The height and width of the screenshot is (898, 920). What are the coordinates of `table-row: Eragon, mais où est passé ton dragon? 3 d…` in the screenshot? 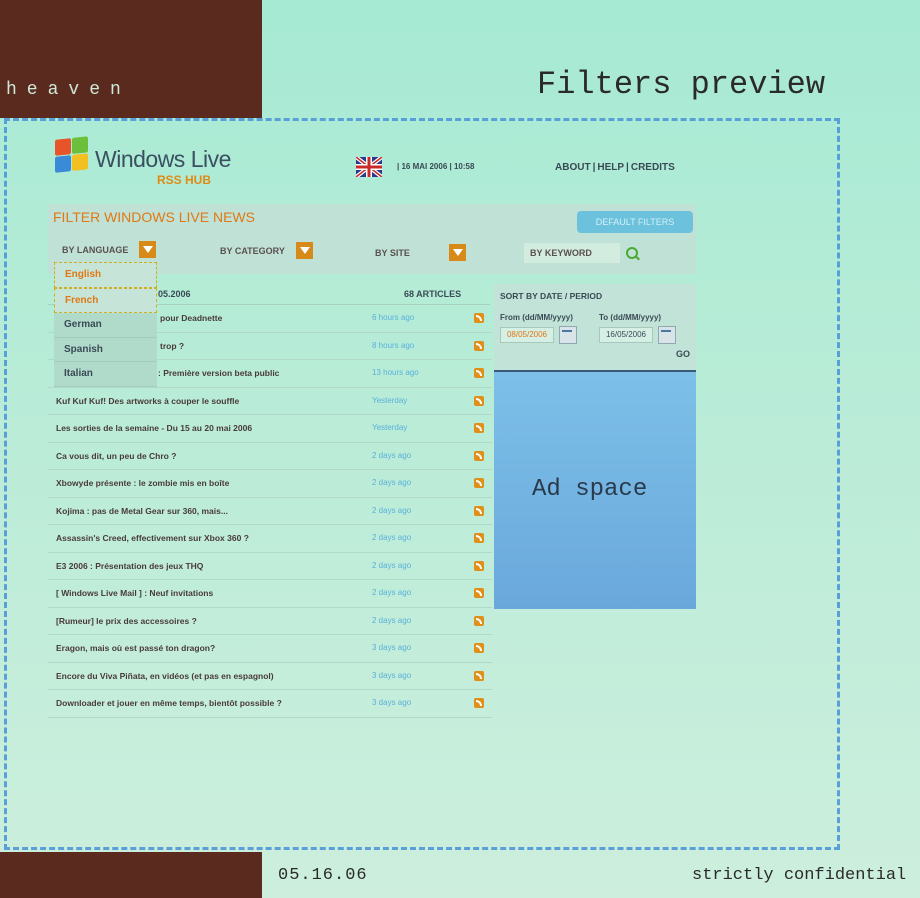 It's located at (270, 649).